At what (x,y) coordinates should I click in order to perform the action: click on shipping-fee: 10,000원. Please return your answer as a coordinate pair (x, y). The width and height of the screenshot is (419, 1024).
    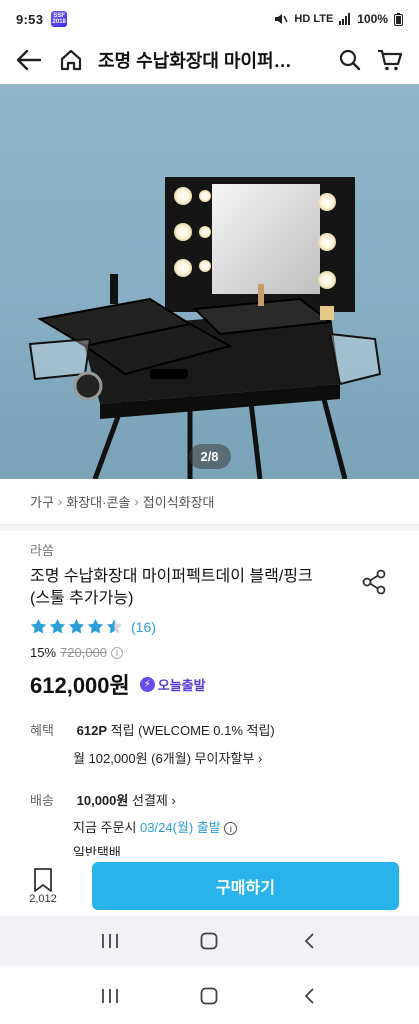
    Looking at the image, I should click on (102, 800).